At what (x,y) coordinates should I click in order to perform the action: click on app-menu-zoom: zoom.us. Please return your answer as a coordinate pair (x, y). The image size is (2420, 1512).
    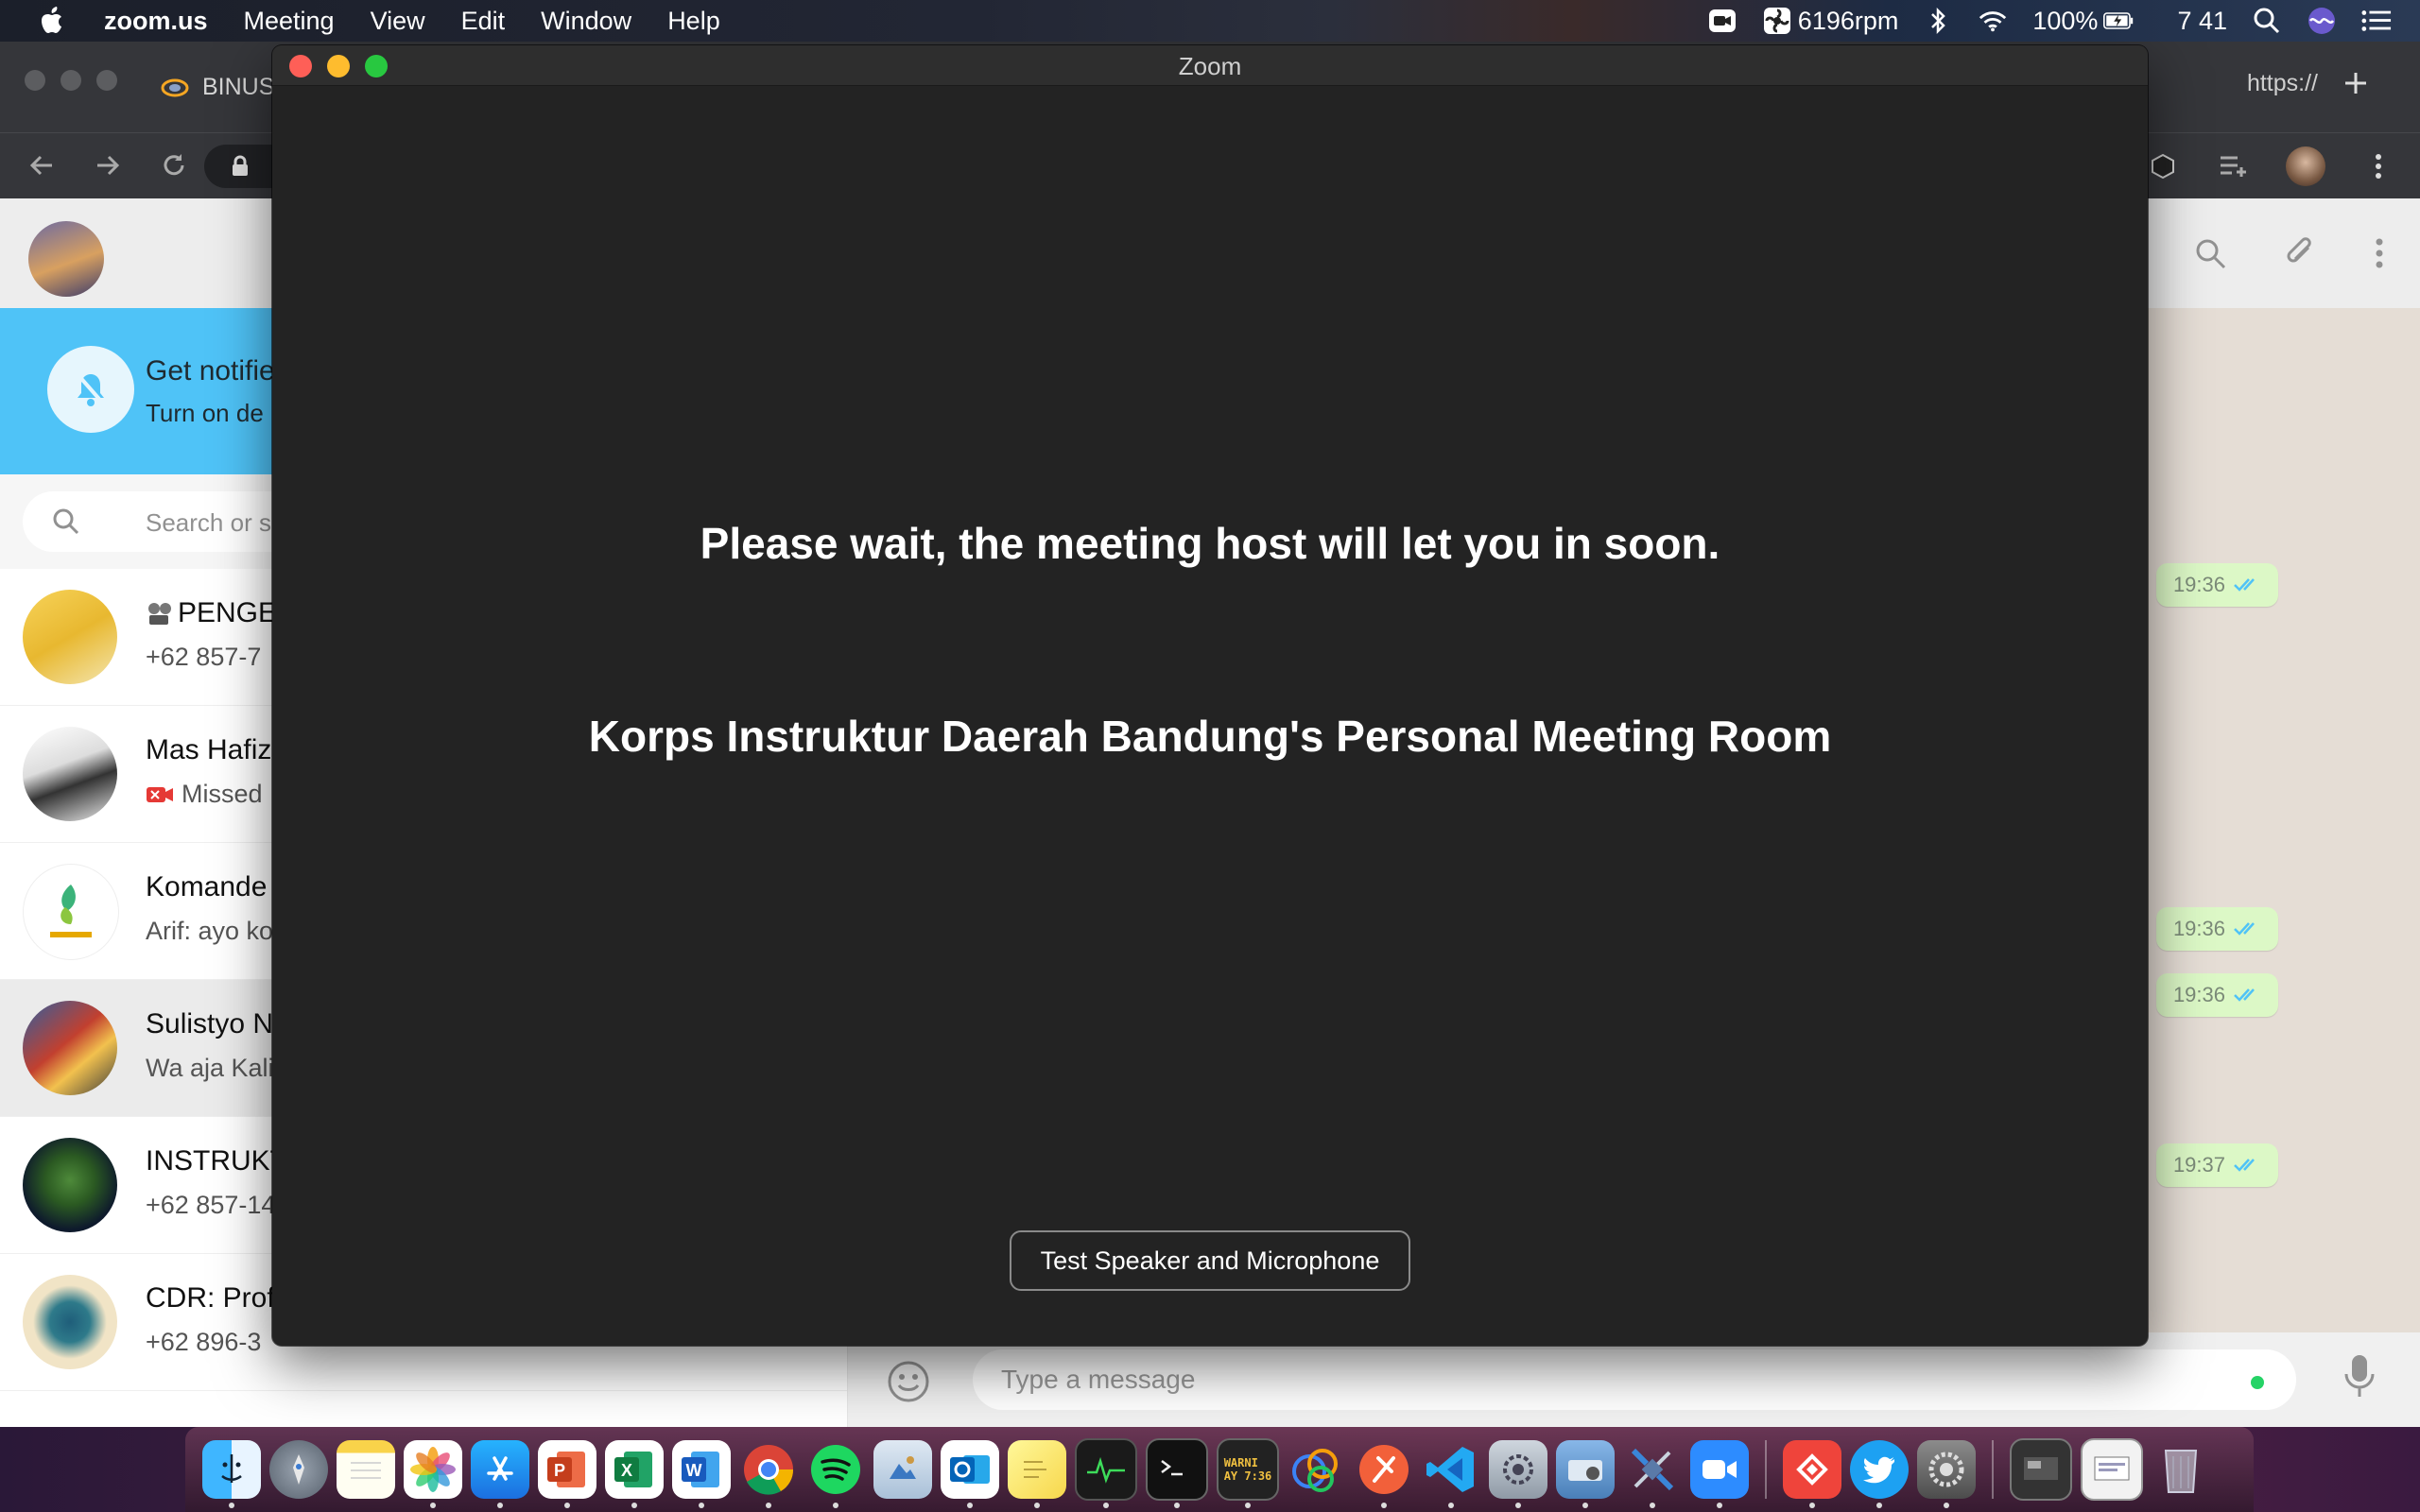
    Looking at the image, I should click on (156, 21).